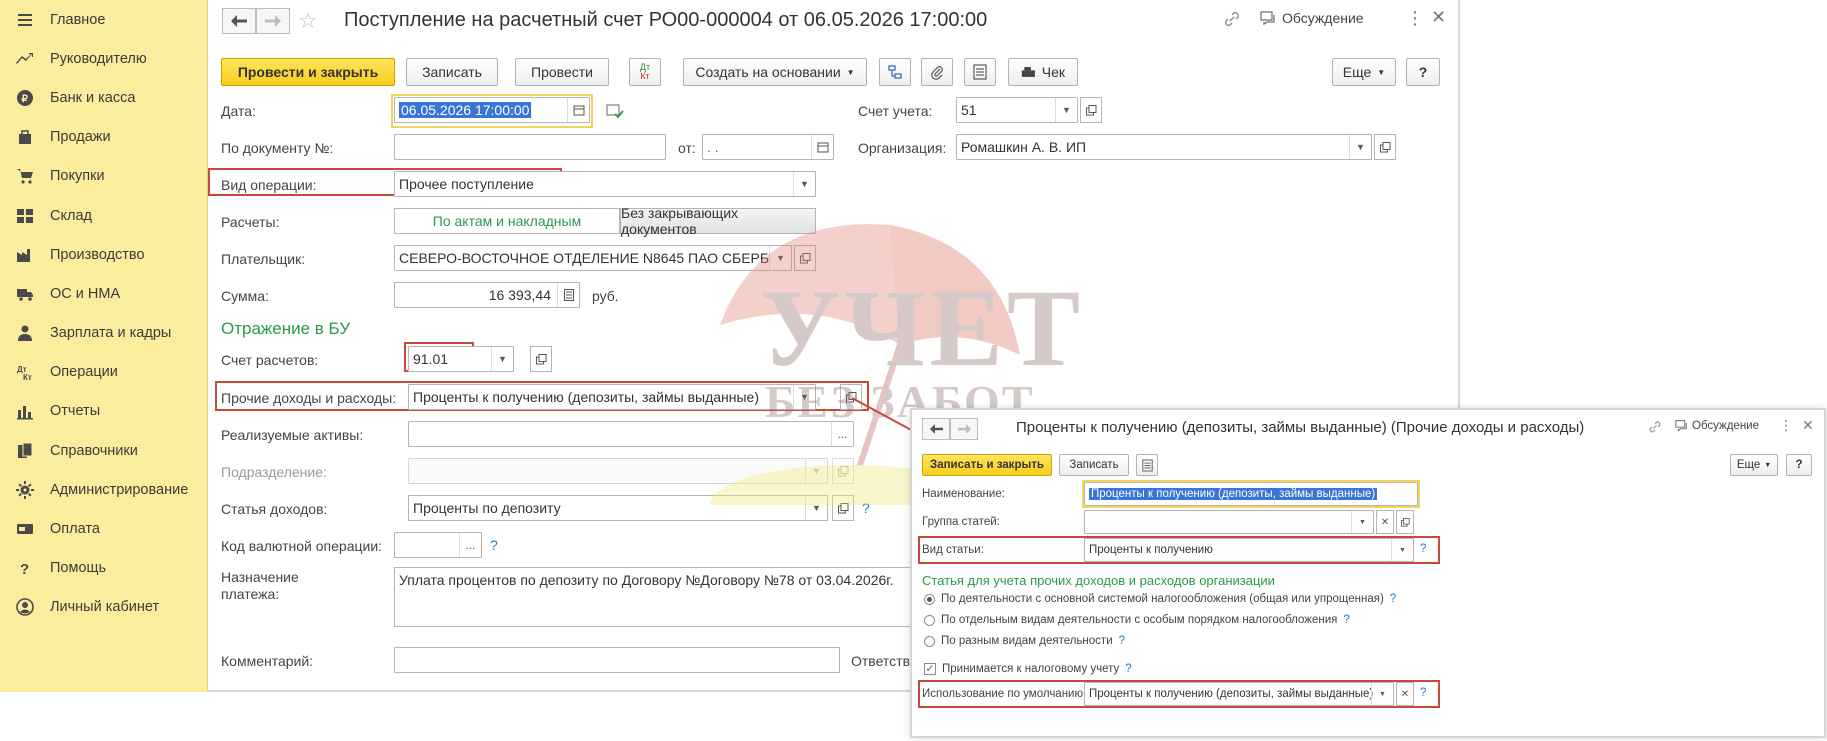 This screenshot has width=1827, height=741. What do you see at coordinates (1808, 425) in the screenshot?
I see `popup-close-icon: ✕` at bounding box center [1808, 425].